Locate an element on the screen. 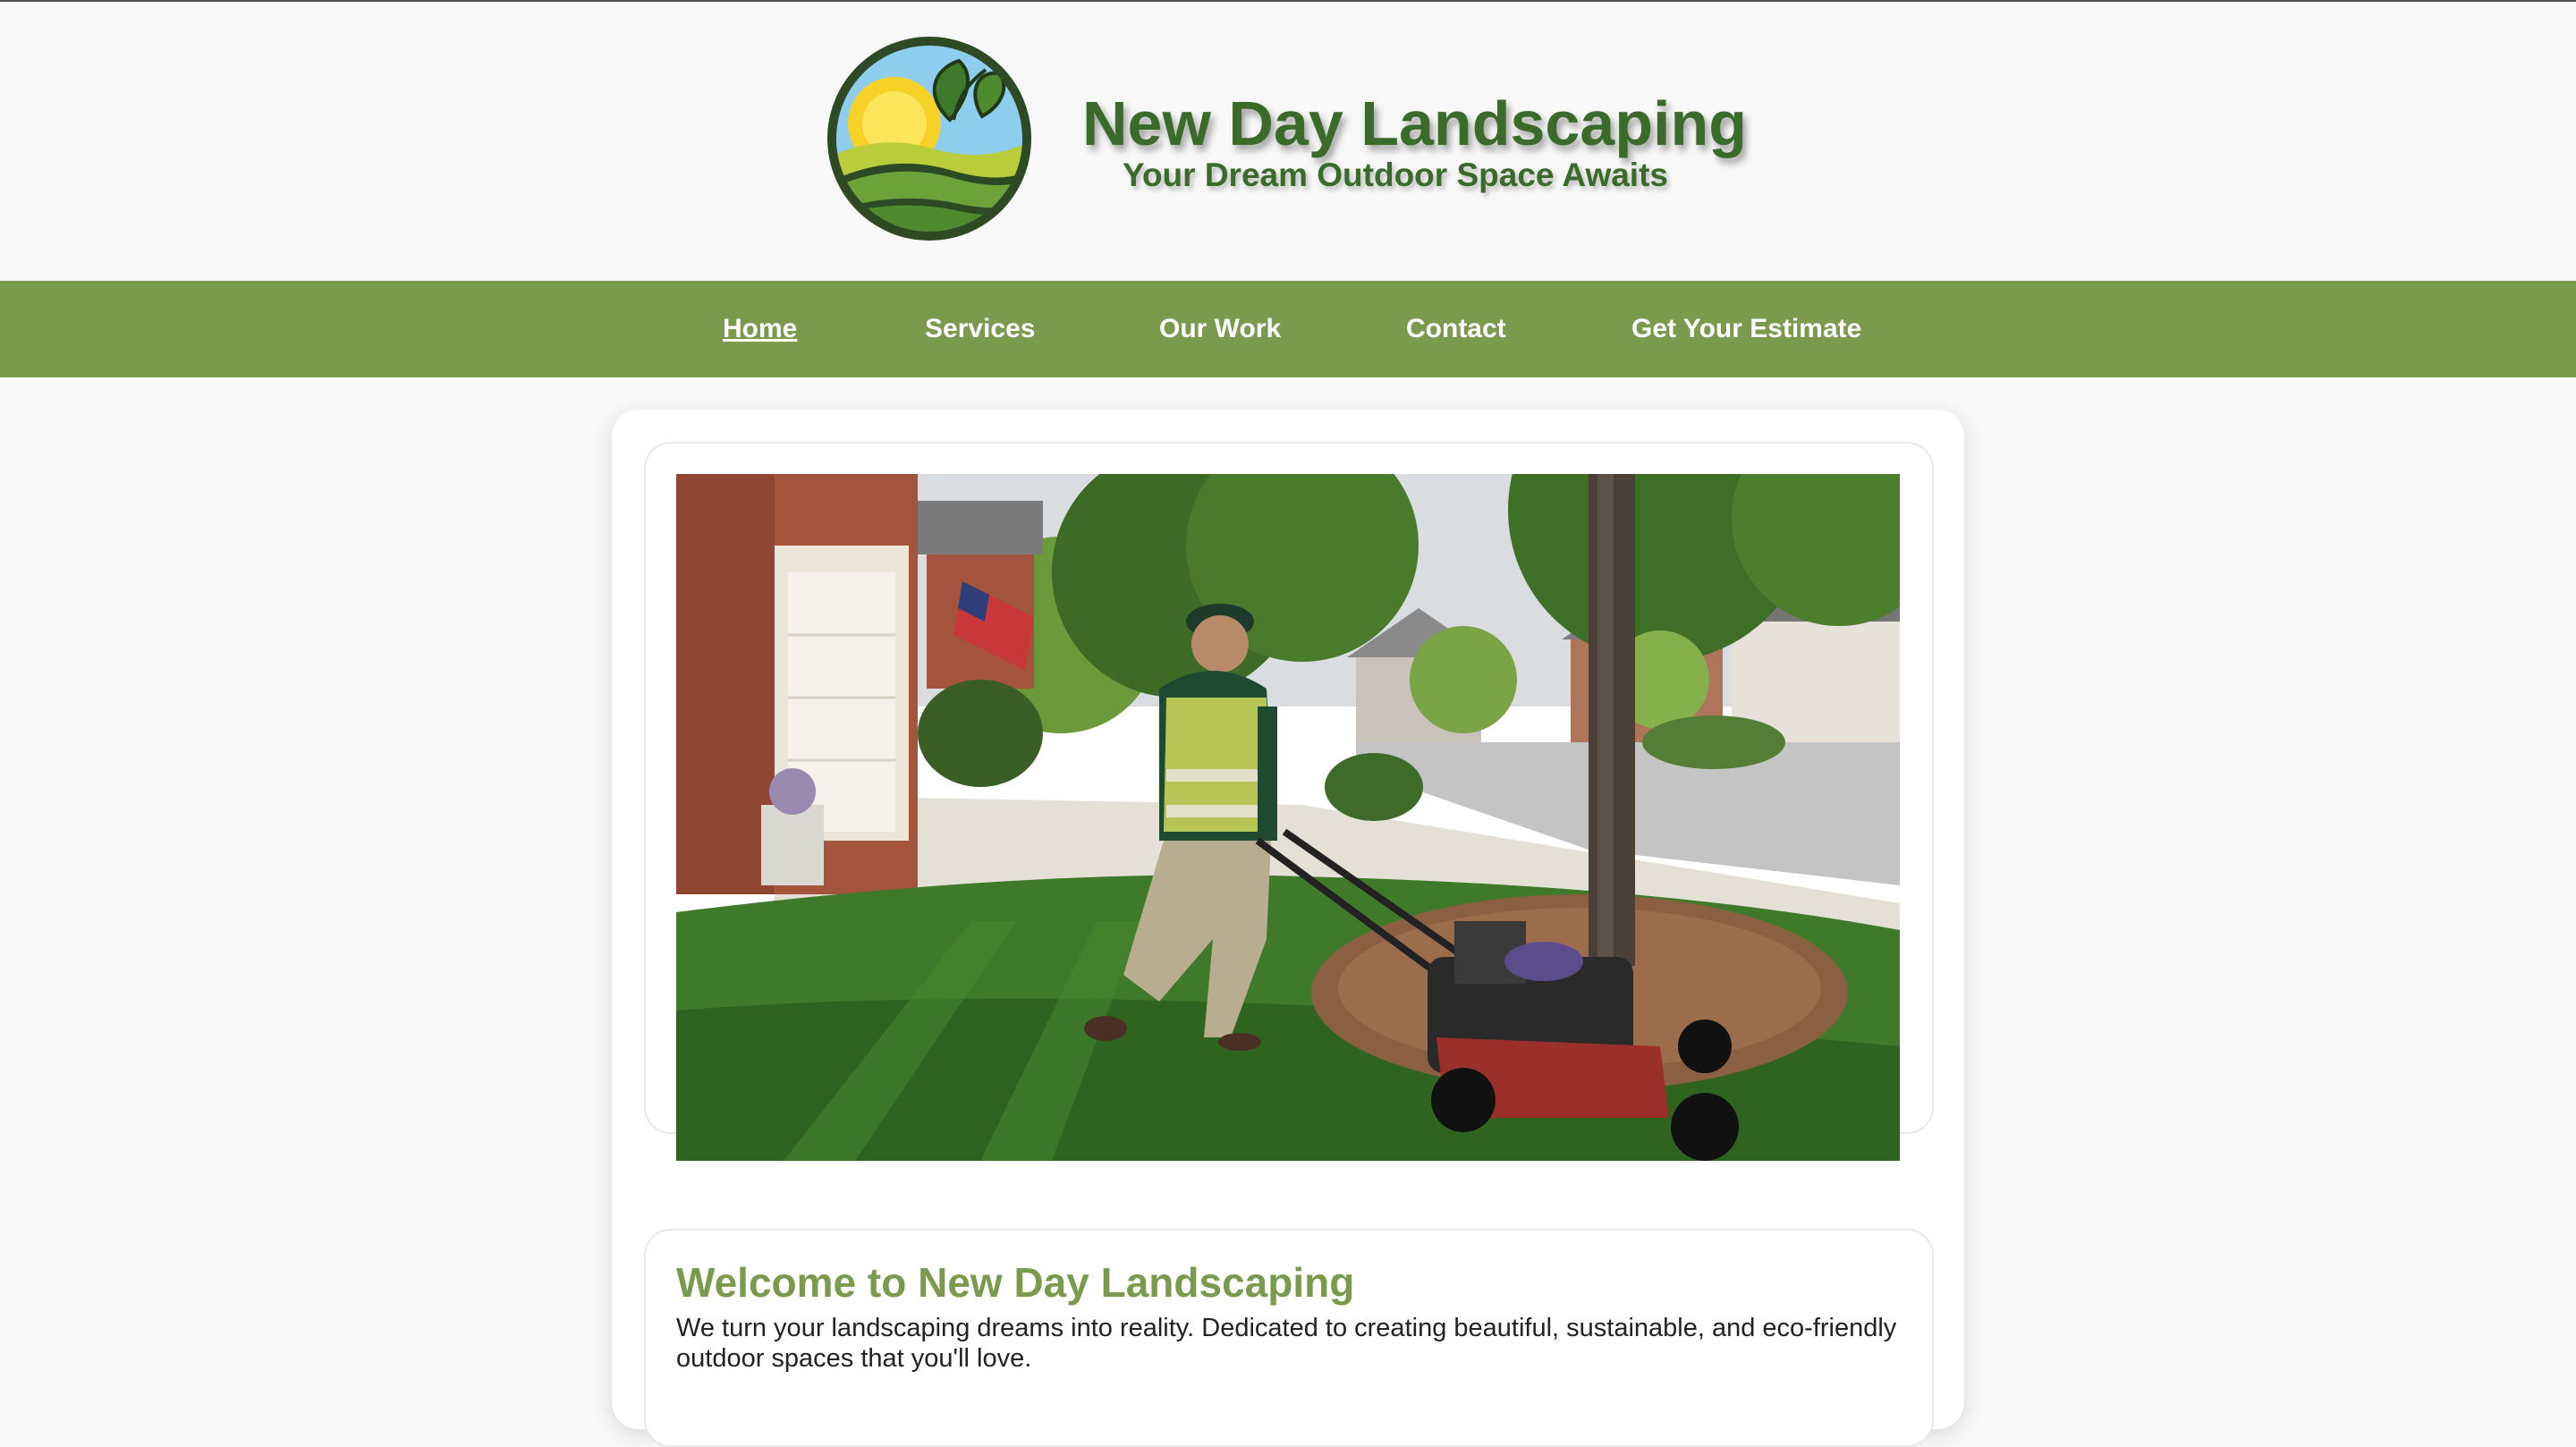 Image resolution: width=2576 pixels, height=1447 pixels. site-tagline: Your Dream Outdoor Space Awaits is located at coordinates (1395, 175).